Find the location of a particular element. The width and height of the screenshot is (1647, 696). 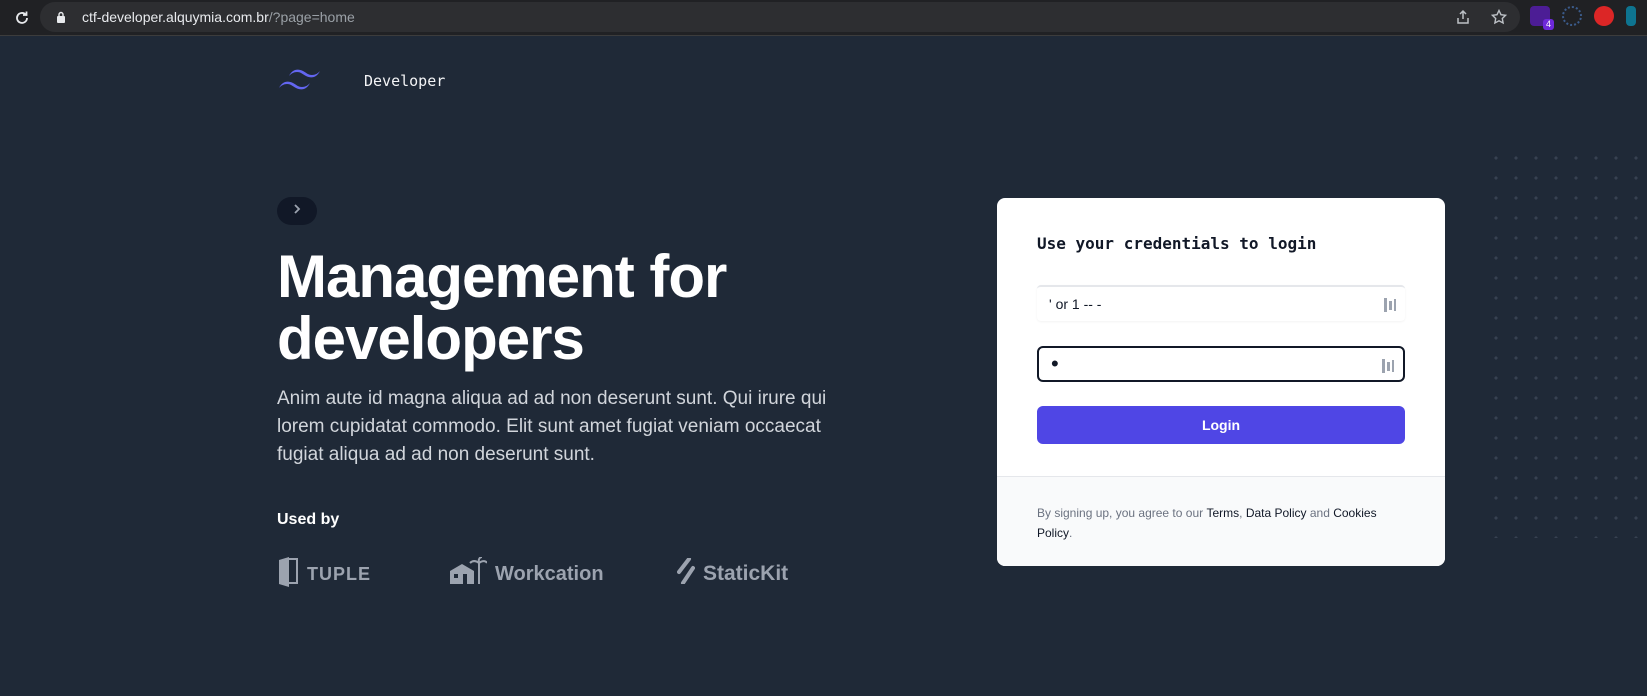

announcement-chip is located at coordinates (297, 211).